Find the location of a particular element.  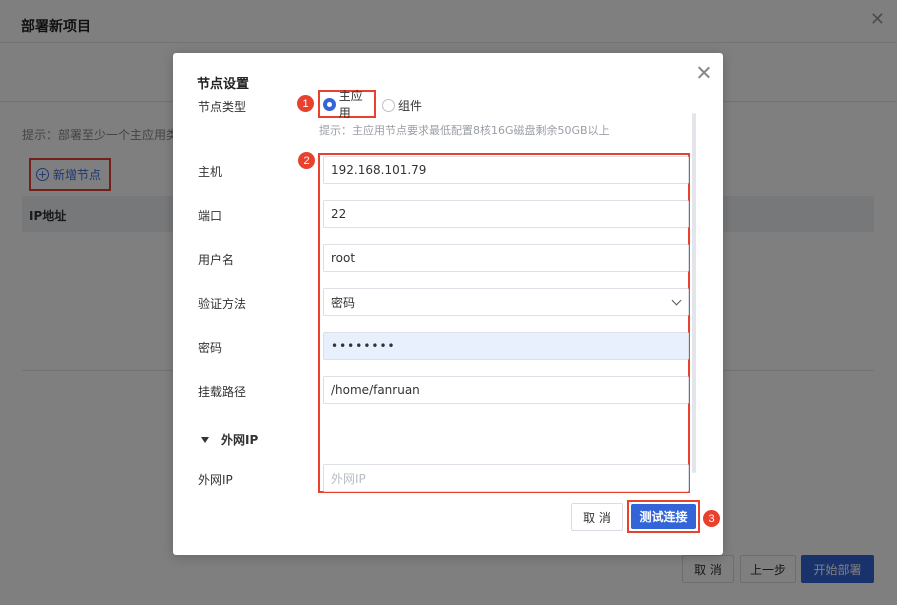

host-input: 192.168.101.79 is located at coordinates (506, 170).